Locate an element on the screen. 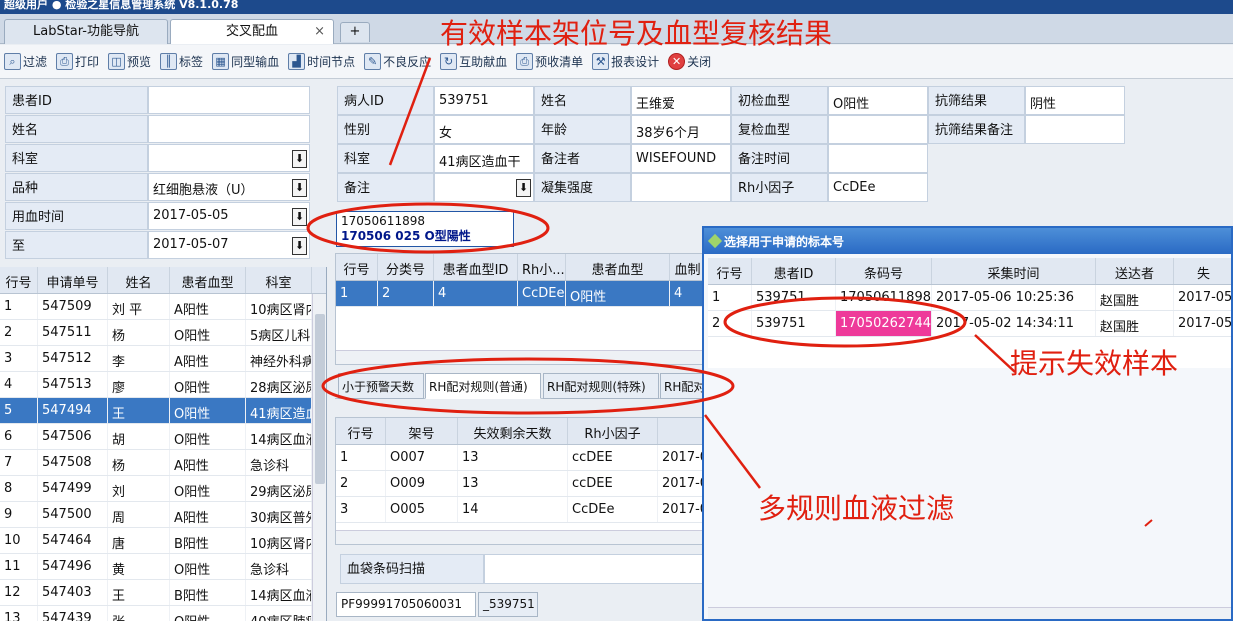 This screenshot has width=1233, height=621. column-header: Rh小因子 is located at coordinates (613, 431).